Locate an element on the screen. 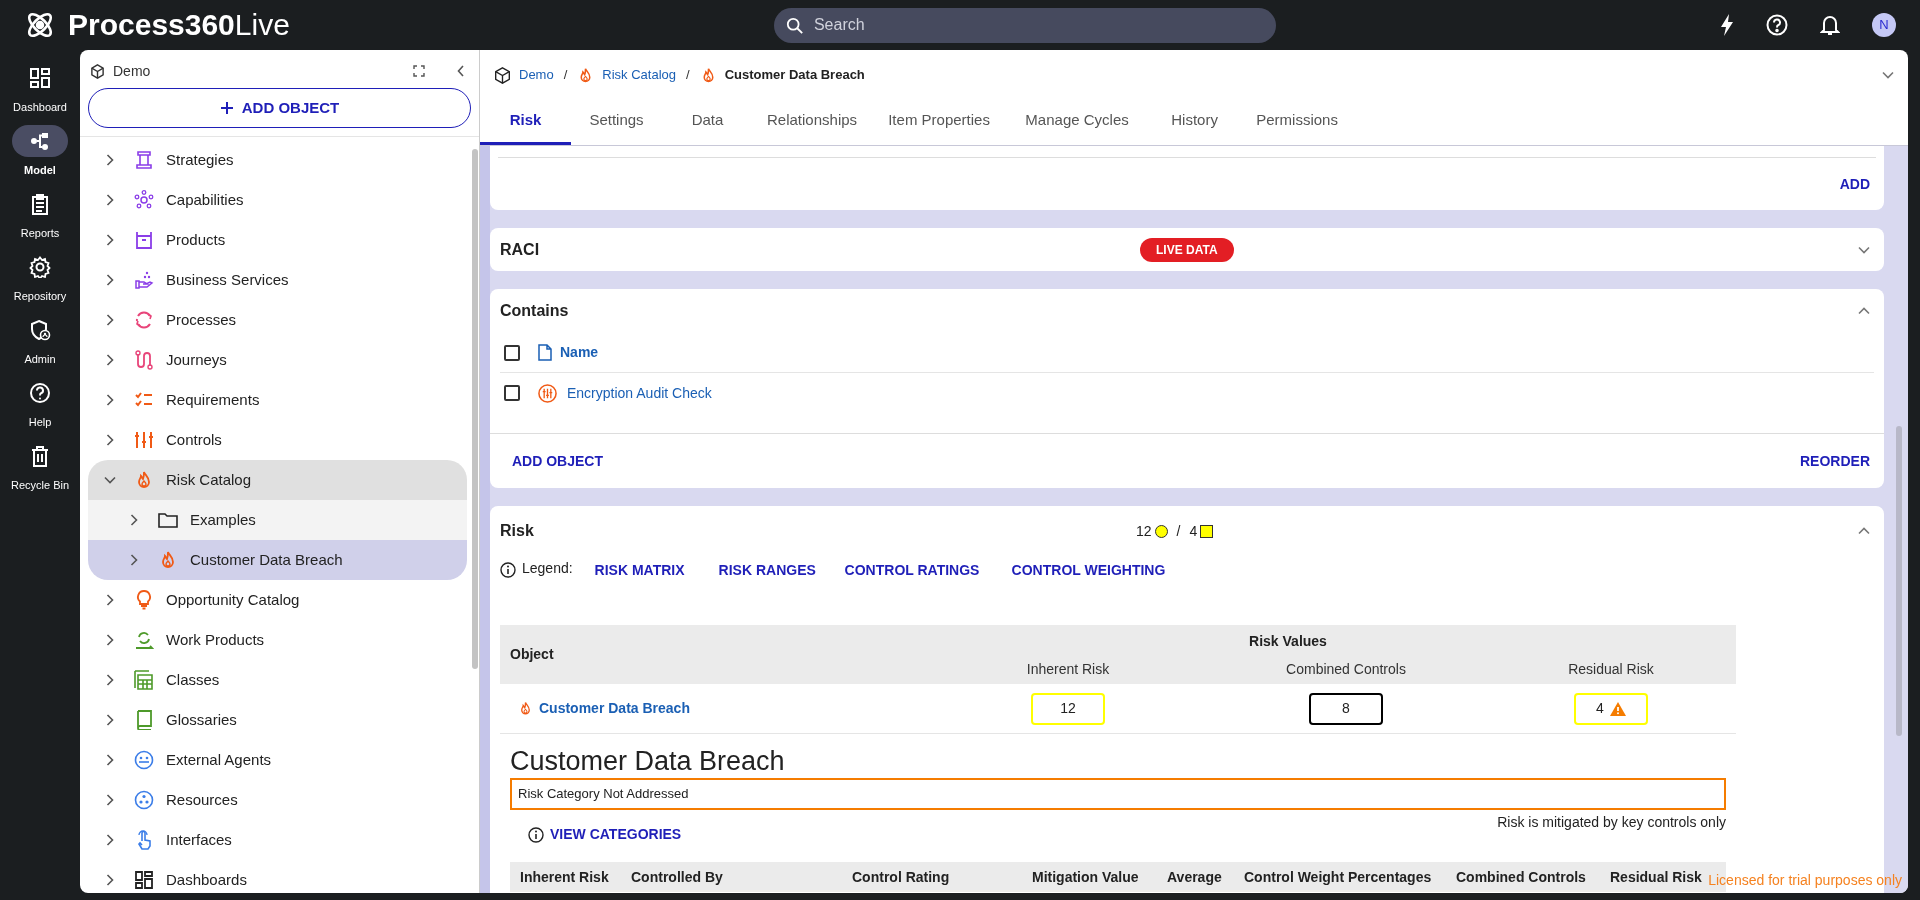 The image size is (1920, 900). chevron-down-icon is located at coordinates (110, 480).